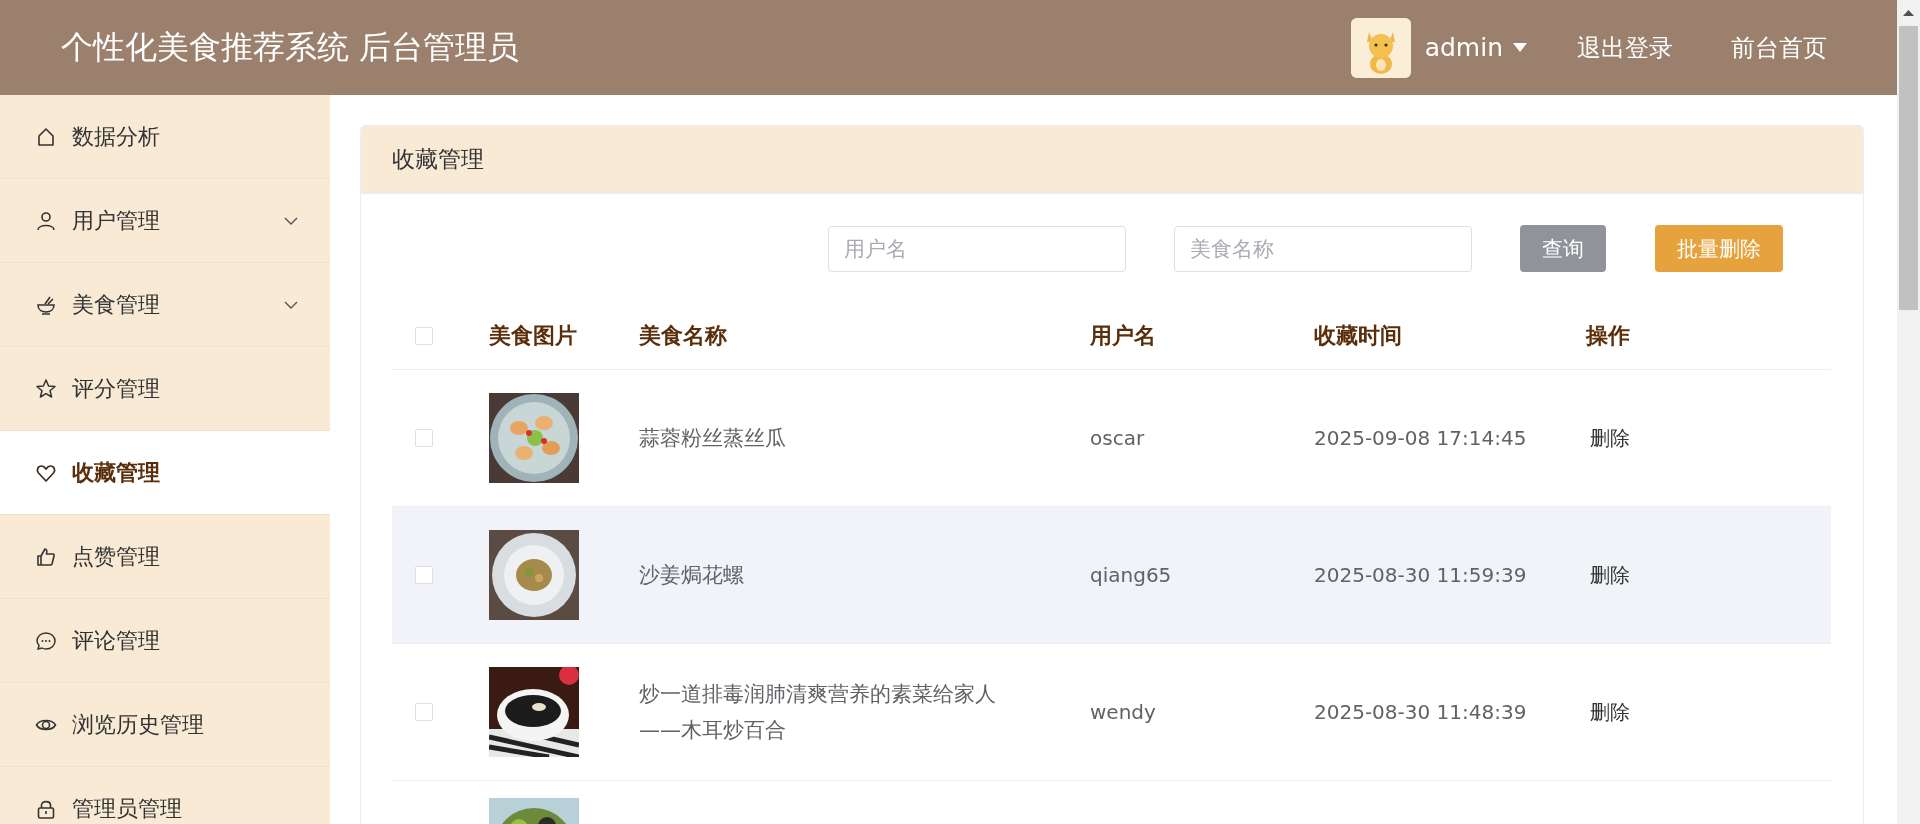 This screenshot has height=824, width=1920. What do you see at coordinates (438, 159) in the screenshot?
I see `card-title: 收藏管理` at bounding box center [438, 159].